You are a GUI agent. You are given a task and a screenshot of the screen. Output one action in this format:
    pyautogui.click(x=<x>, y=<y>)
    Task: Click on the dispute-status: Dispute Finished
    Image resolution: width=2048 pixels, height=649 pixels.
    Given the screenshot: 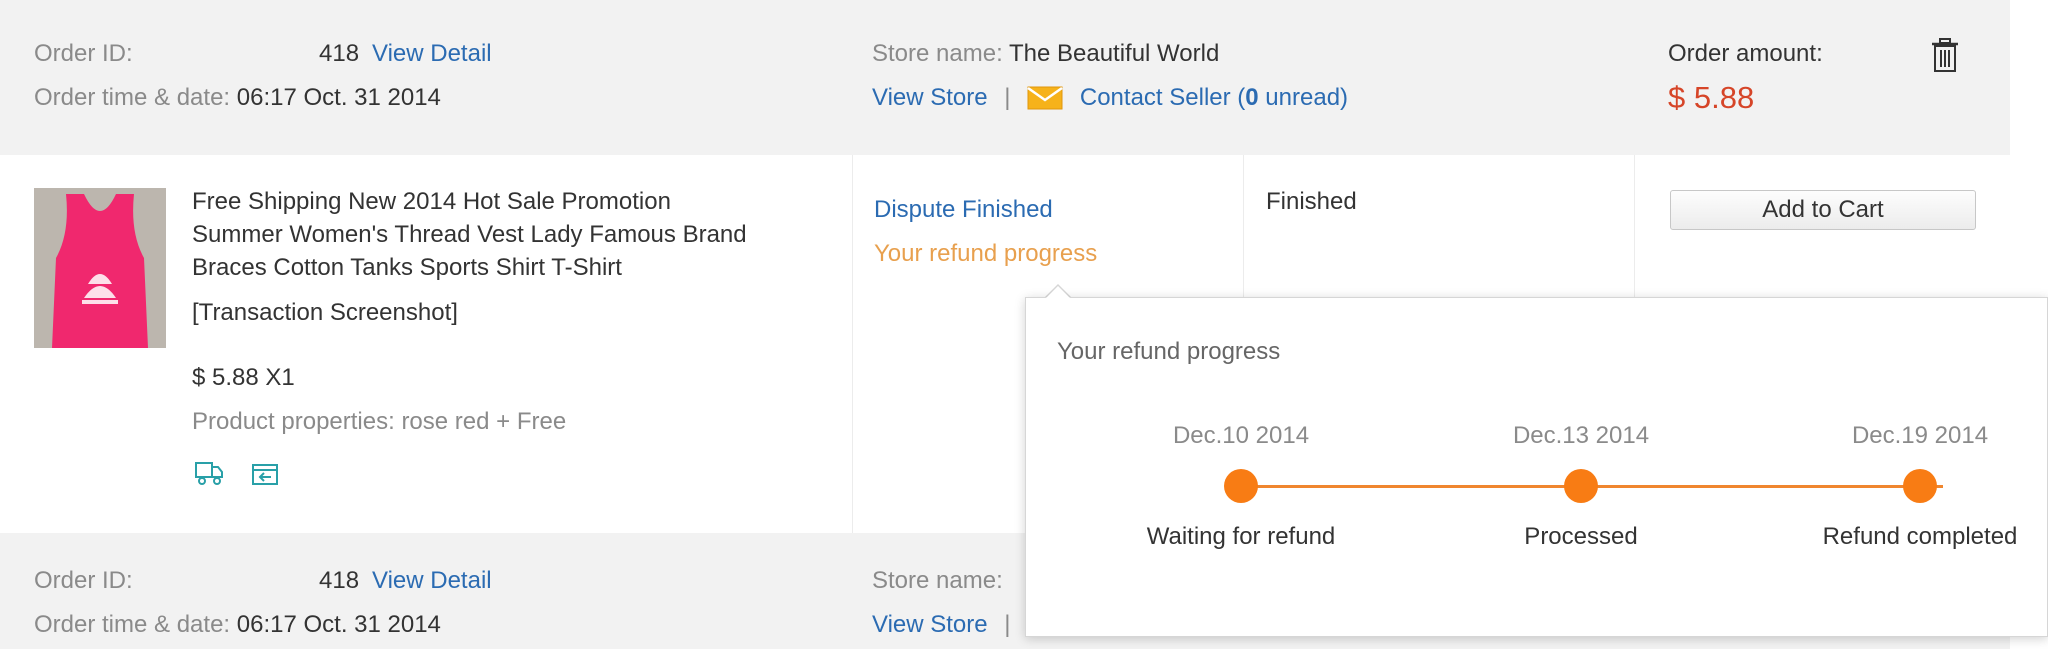 What is the action you would take?
    pyautogui.click(x=963, y=209)
    